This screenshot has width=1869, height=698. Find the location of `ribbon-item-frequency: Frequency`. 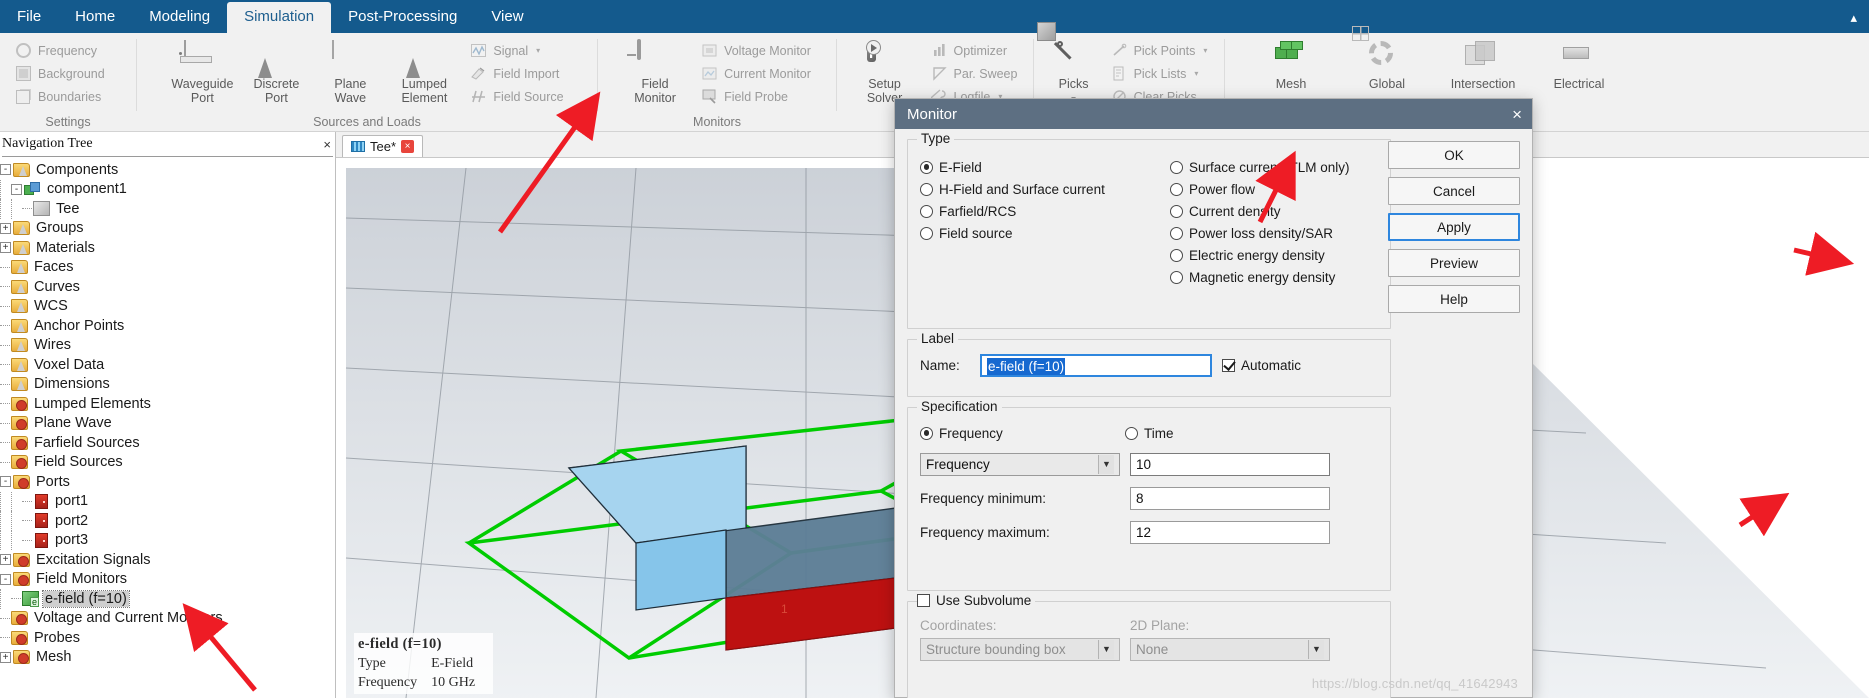

ribbon-item-frequency: Frequency is located at coordinates (56, 50).